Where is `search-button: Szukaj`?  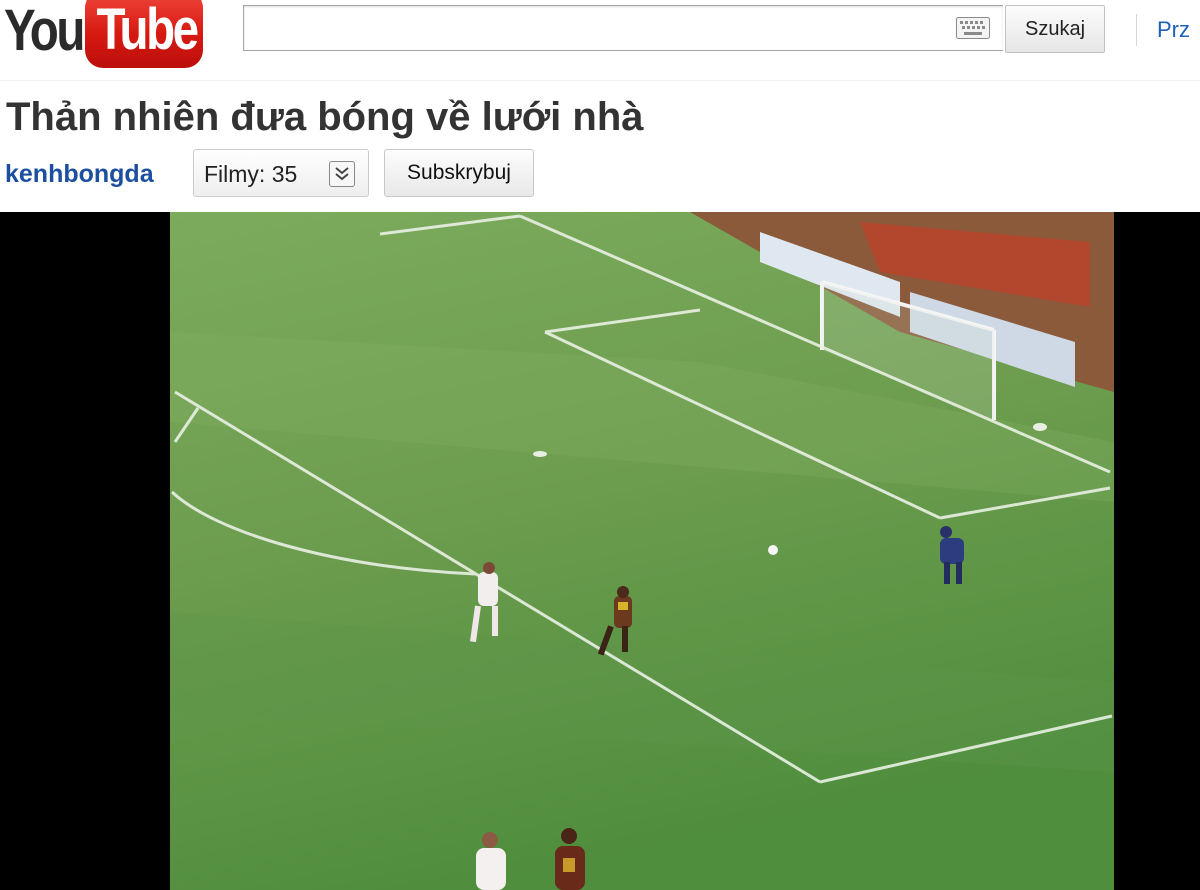 search-button: Szukaj is located at coordinates (1055, 29).